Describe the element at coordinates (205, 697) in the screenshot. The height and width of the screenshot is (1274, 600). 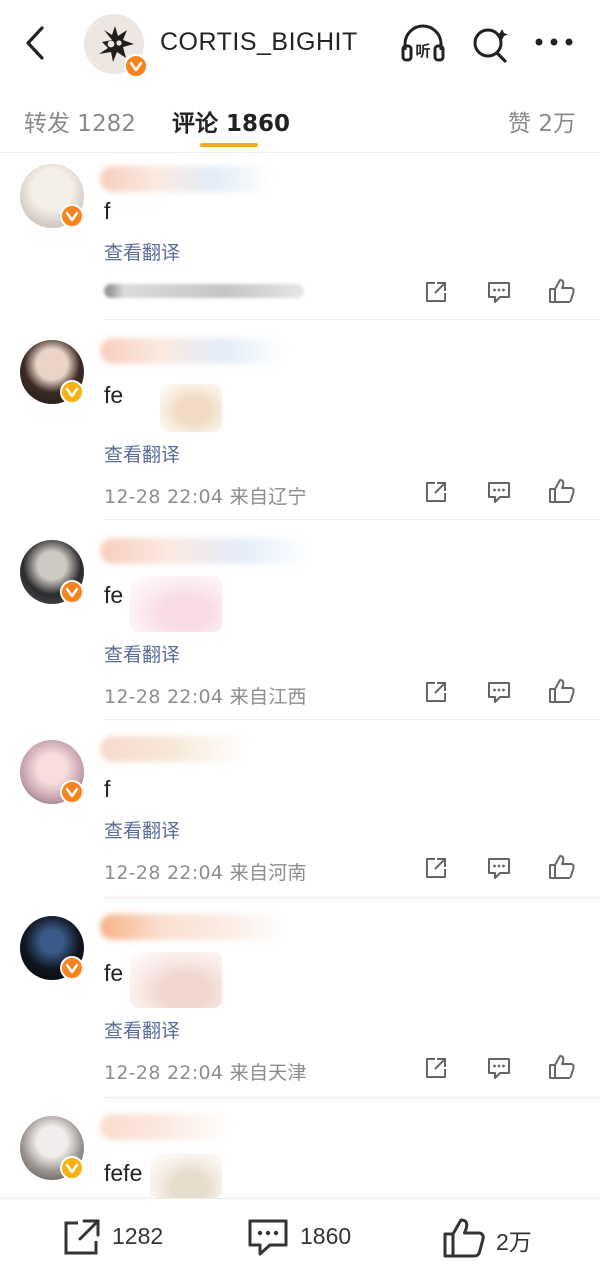
I see `comment-meta: 12-28 22:04 来自江西` at that location.